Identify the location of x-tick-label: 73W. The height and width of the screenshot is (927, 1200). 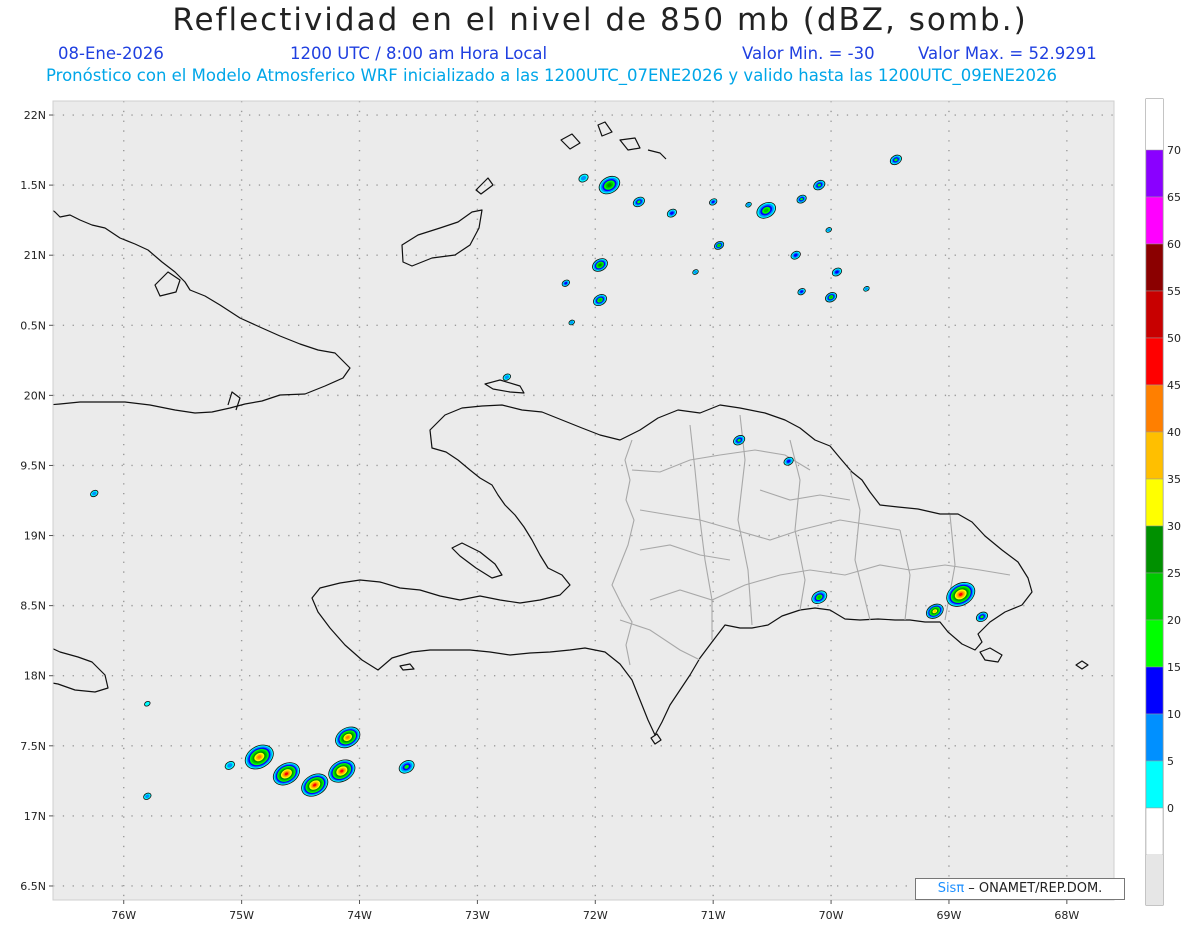
(477, 915).